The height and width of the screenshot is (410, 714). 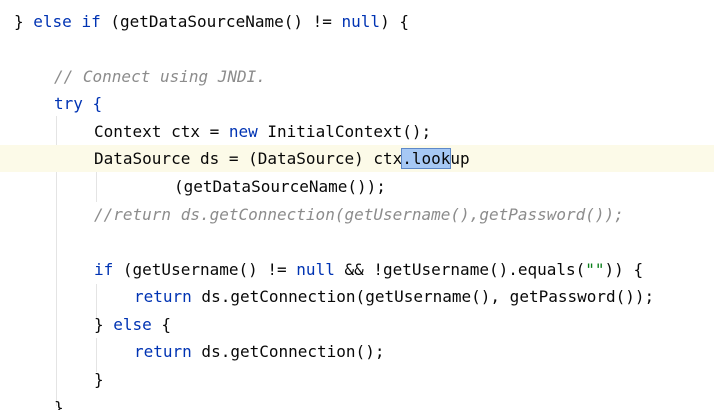 I want to click on code-line-current: DataSource ds = (DataSource) ctx.lookup, so click(x=357, y=158).